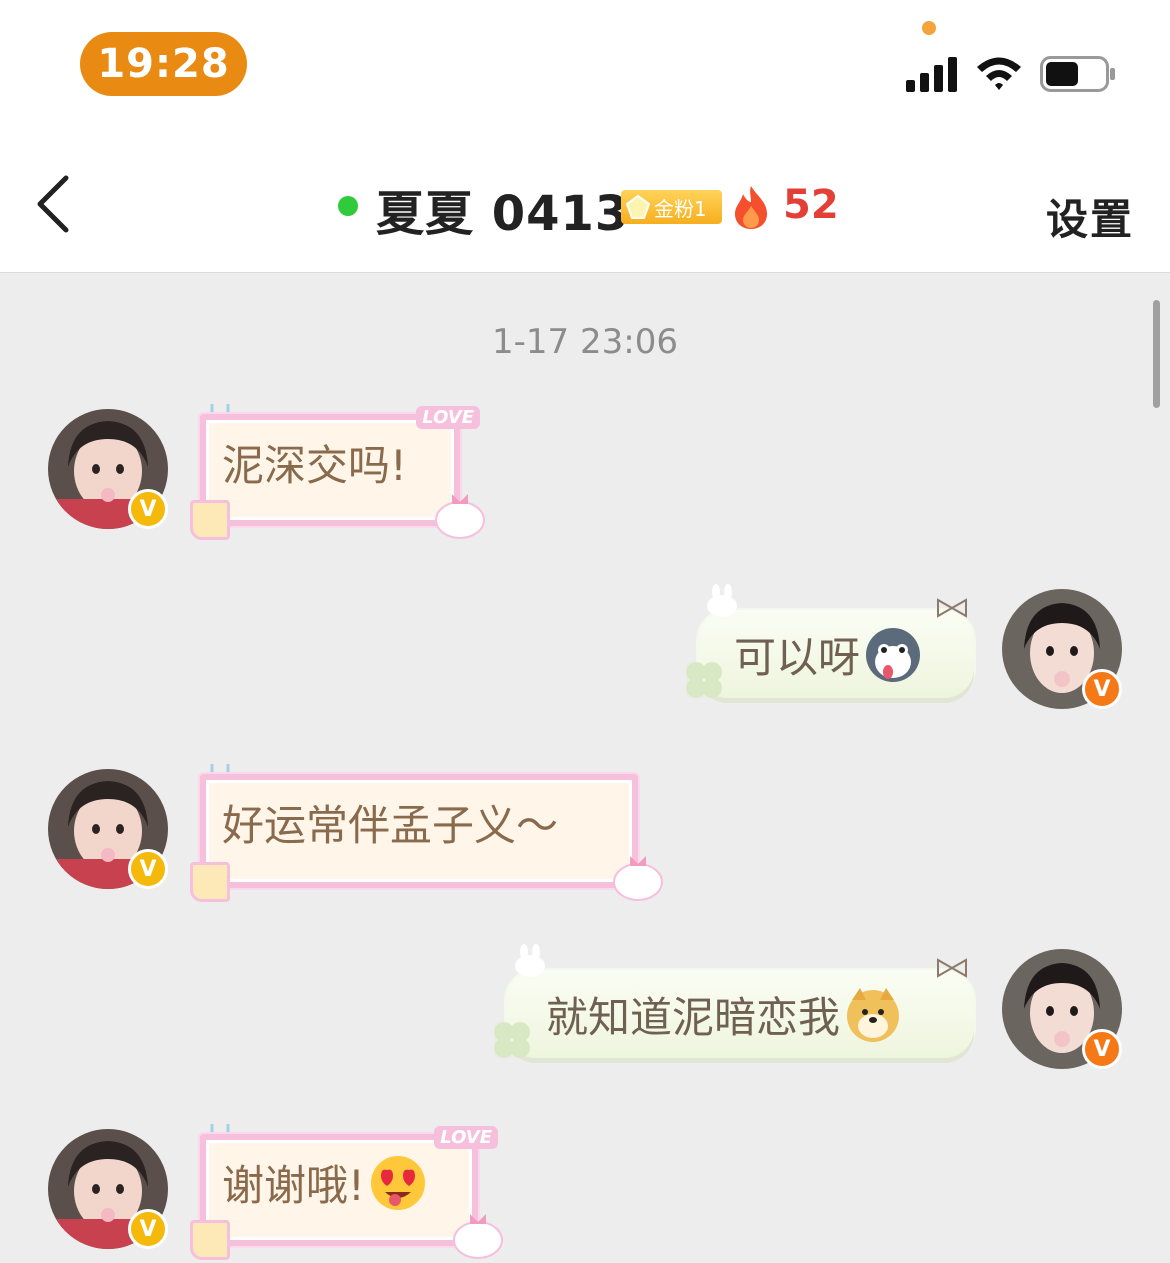 The image size is (1170, 1263). Describe the element at coordinates (163, 64) in the screenshot. I see `status-time: 19:28` at that location.